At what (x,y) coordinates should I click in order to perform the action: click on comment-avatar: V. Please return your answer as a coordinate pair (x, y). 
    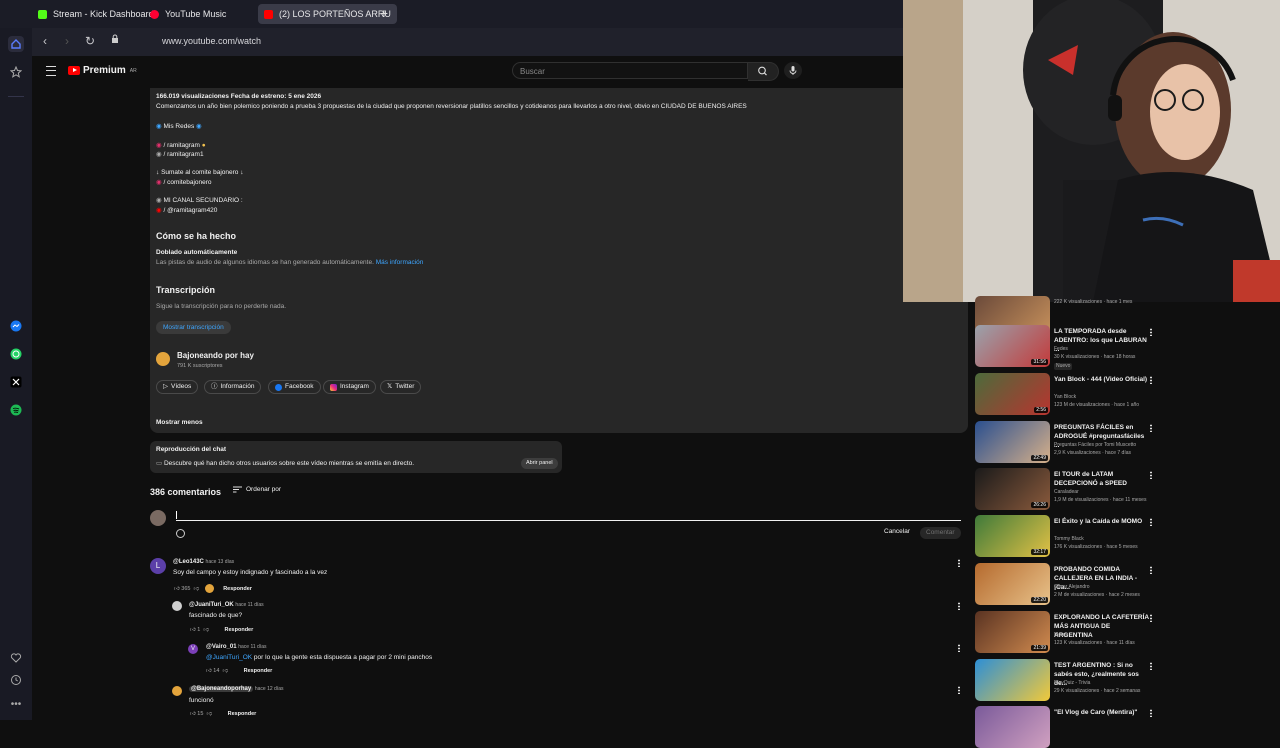
    Looking at the image, I should click on (193, 649).